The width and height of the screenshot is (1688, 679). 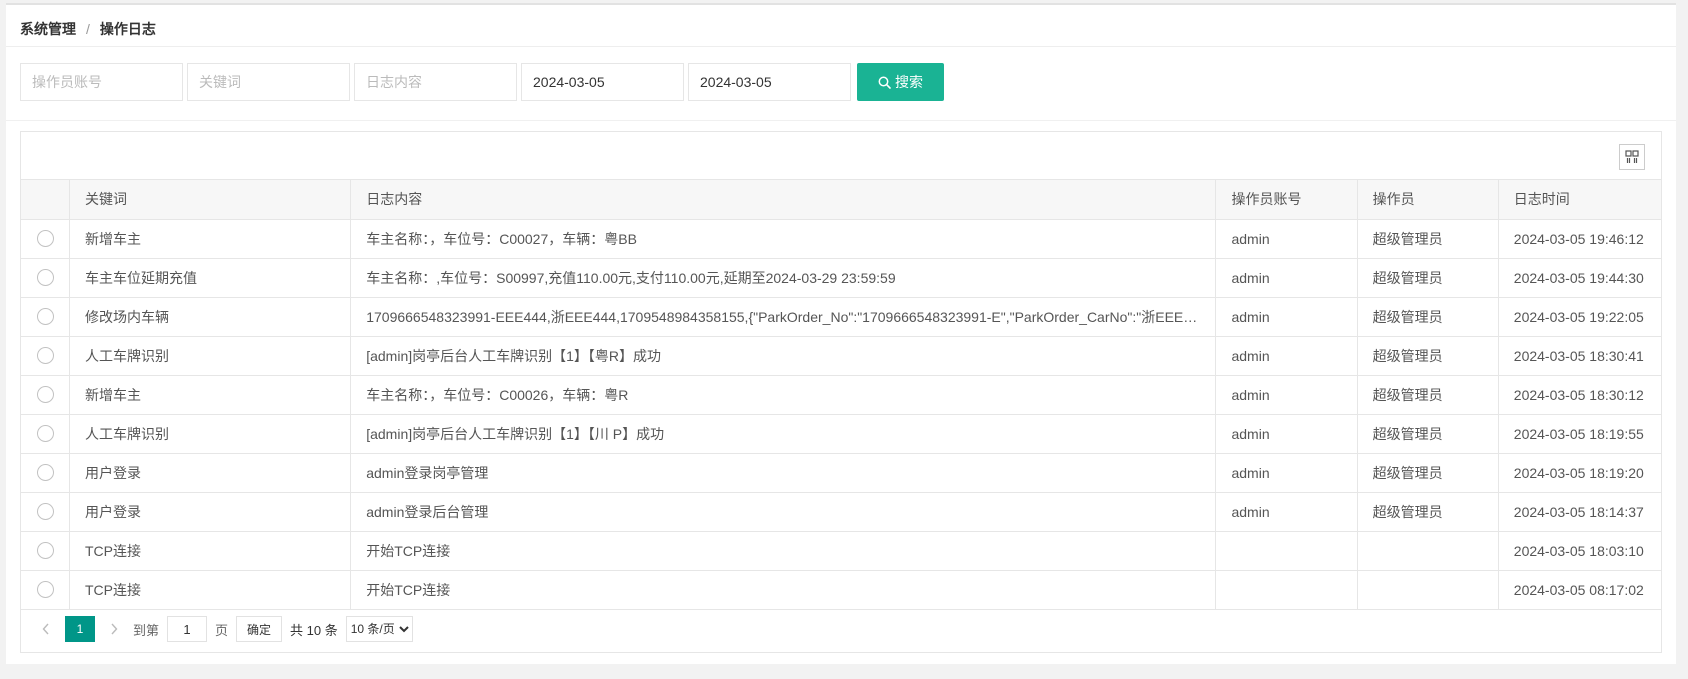 What do you see at coordinates (1428, 200) in the screenshot?
I see `header-operator: 操作员` at bounding box center [1428, 200].